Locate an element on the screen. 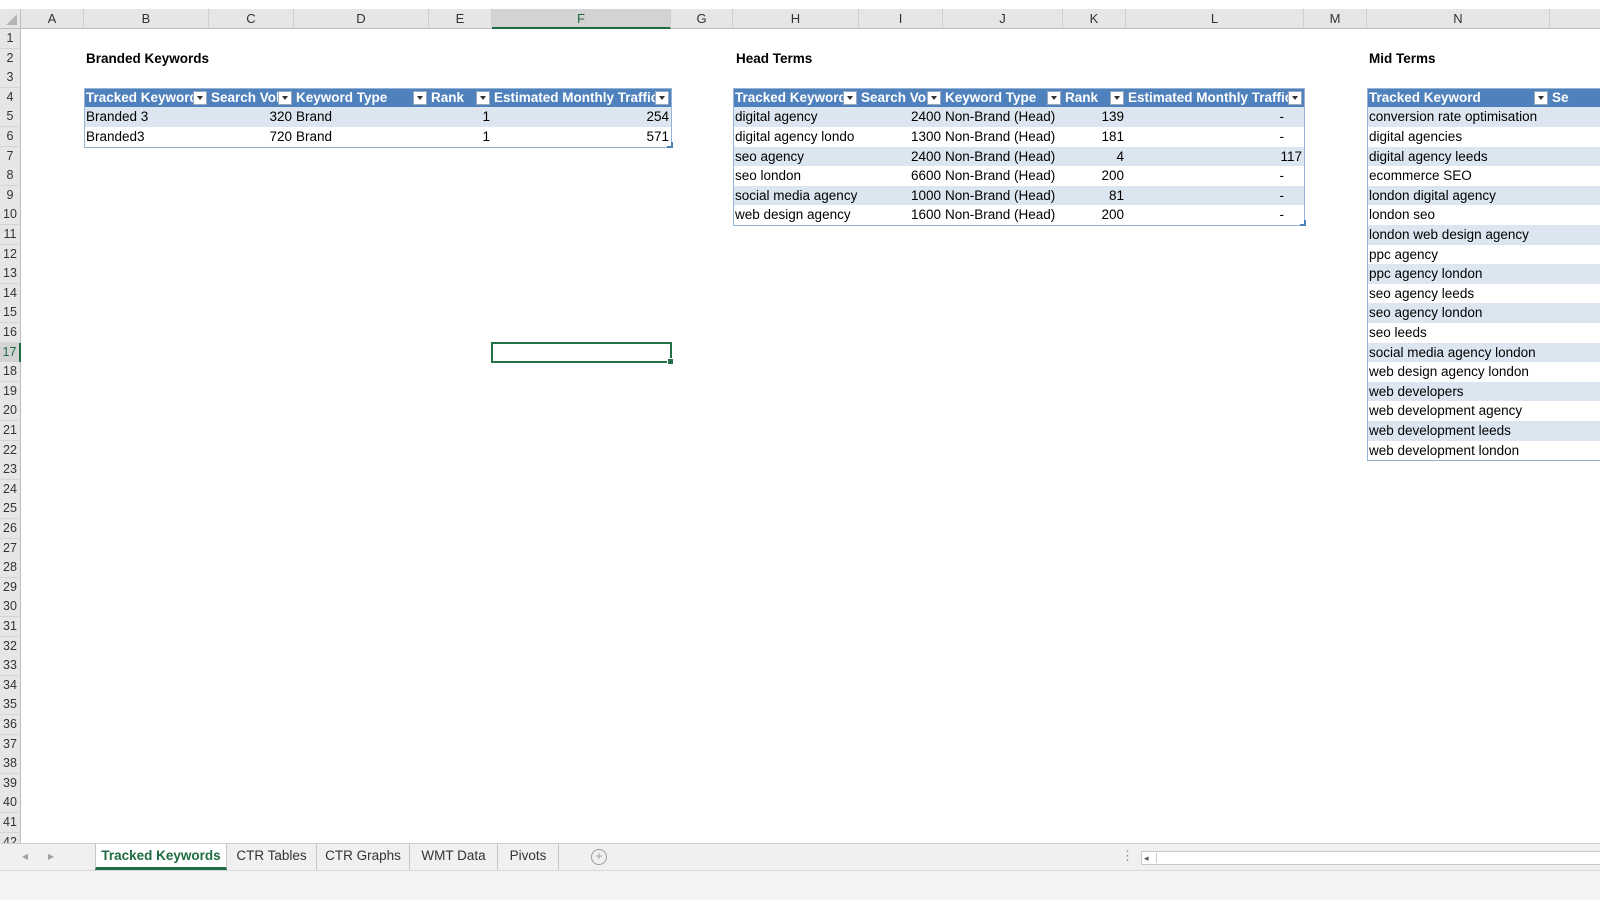 The width and height of the screenshot is (1600, 900). table-cell: social media agency london is located at coordinates (1467, 353).